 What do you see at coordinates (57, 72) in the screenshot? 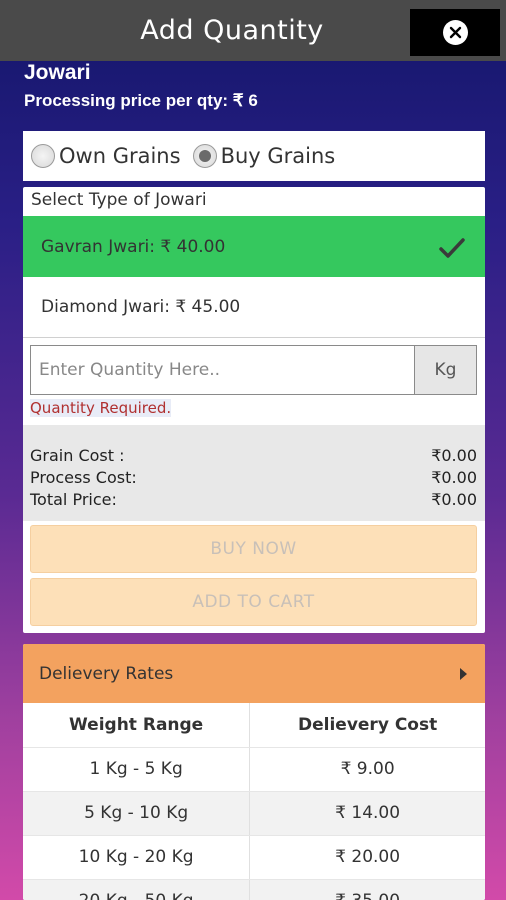
I see `product-name: Jowari` at bounding box center [57, 72].